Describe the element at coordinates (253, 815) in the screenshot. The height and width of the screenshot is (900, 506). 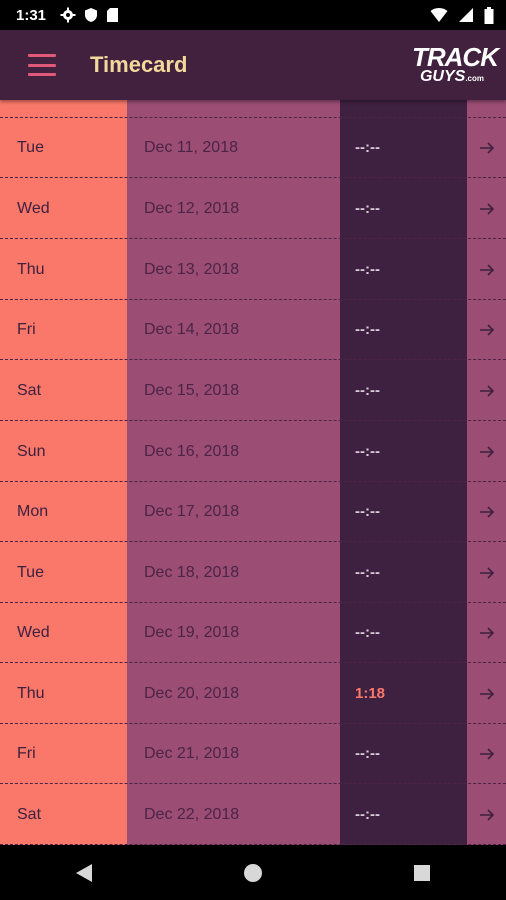
I see `timecard-row: Sat Dec 22, 2018 --:--` at that location.